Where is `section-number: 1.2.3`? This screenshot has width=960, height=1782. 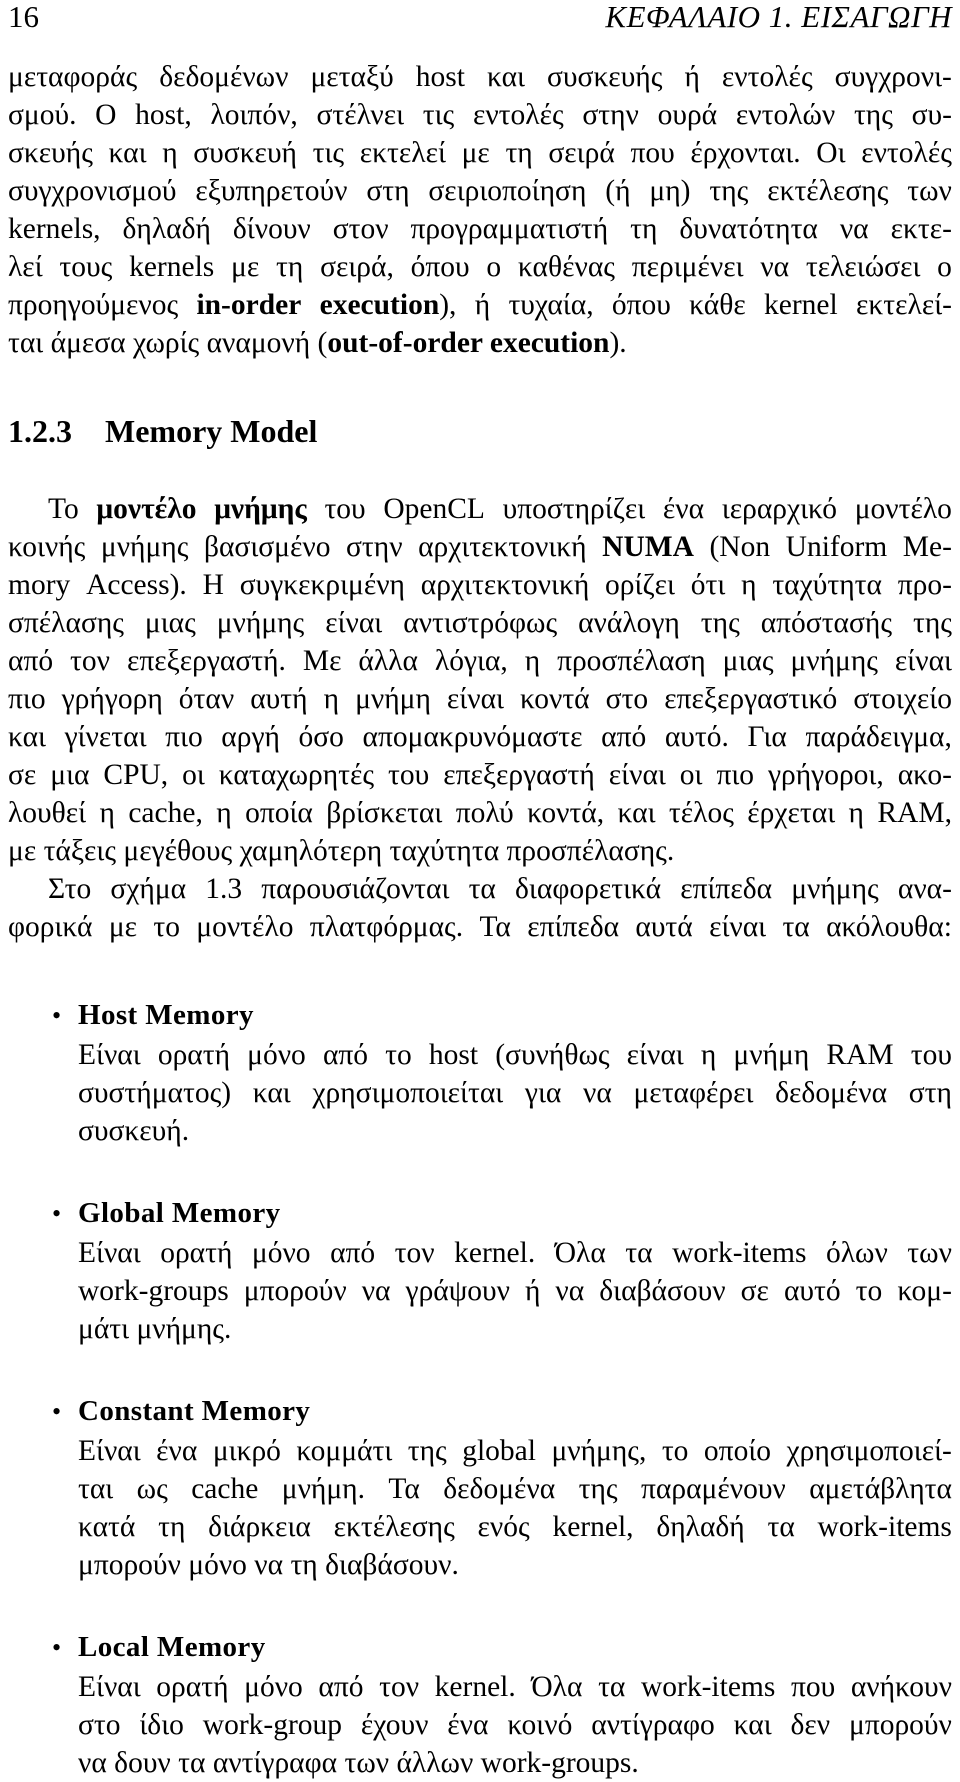 section-number: 1.2.3 is located at coordinates (40, 431).